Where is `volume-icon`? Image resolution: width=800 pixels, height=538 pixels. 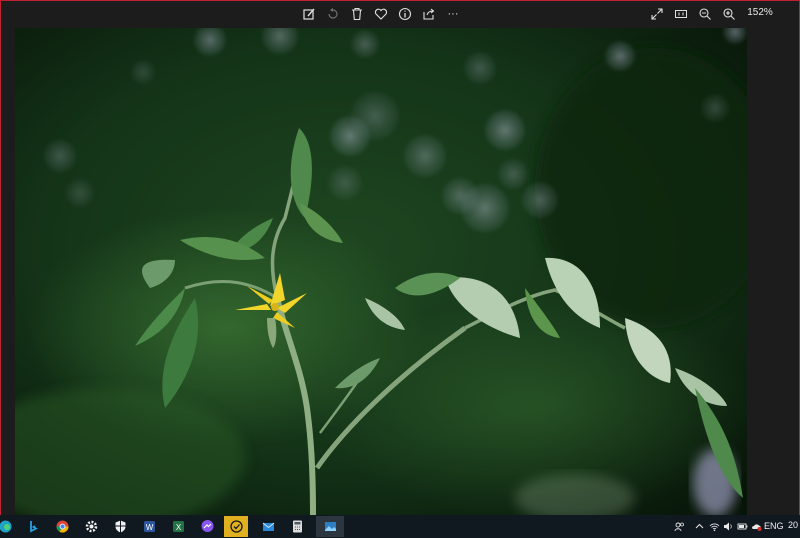
volume-icon is located at coordinates (728, 526).